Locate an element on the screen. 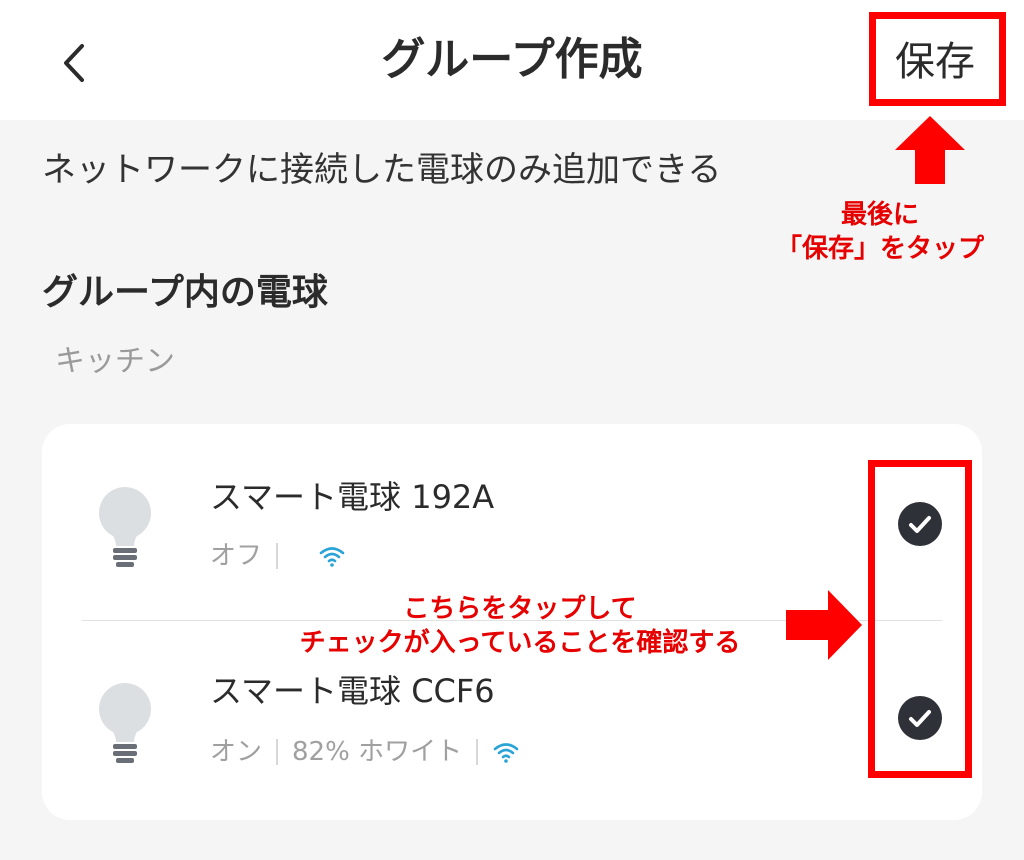 The image size is (1024, 860). chevron-left-icon is located at coordinates (74, 63).